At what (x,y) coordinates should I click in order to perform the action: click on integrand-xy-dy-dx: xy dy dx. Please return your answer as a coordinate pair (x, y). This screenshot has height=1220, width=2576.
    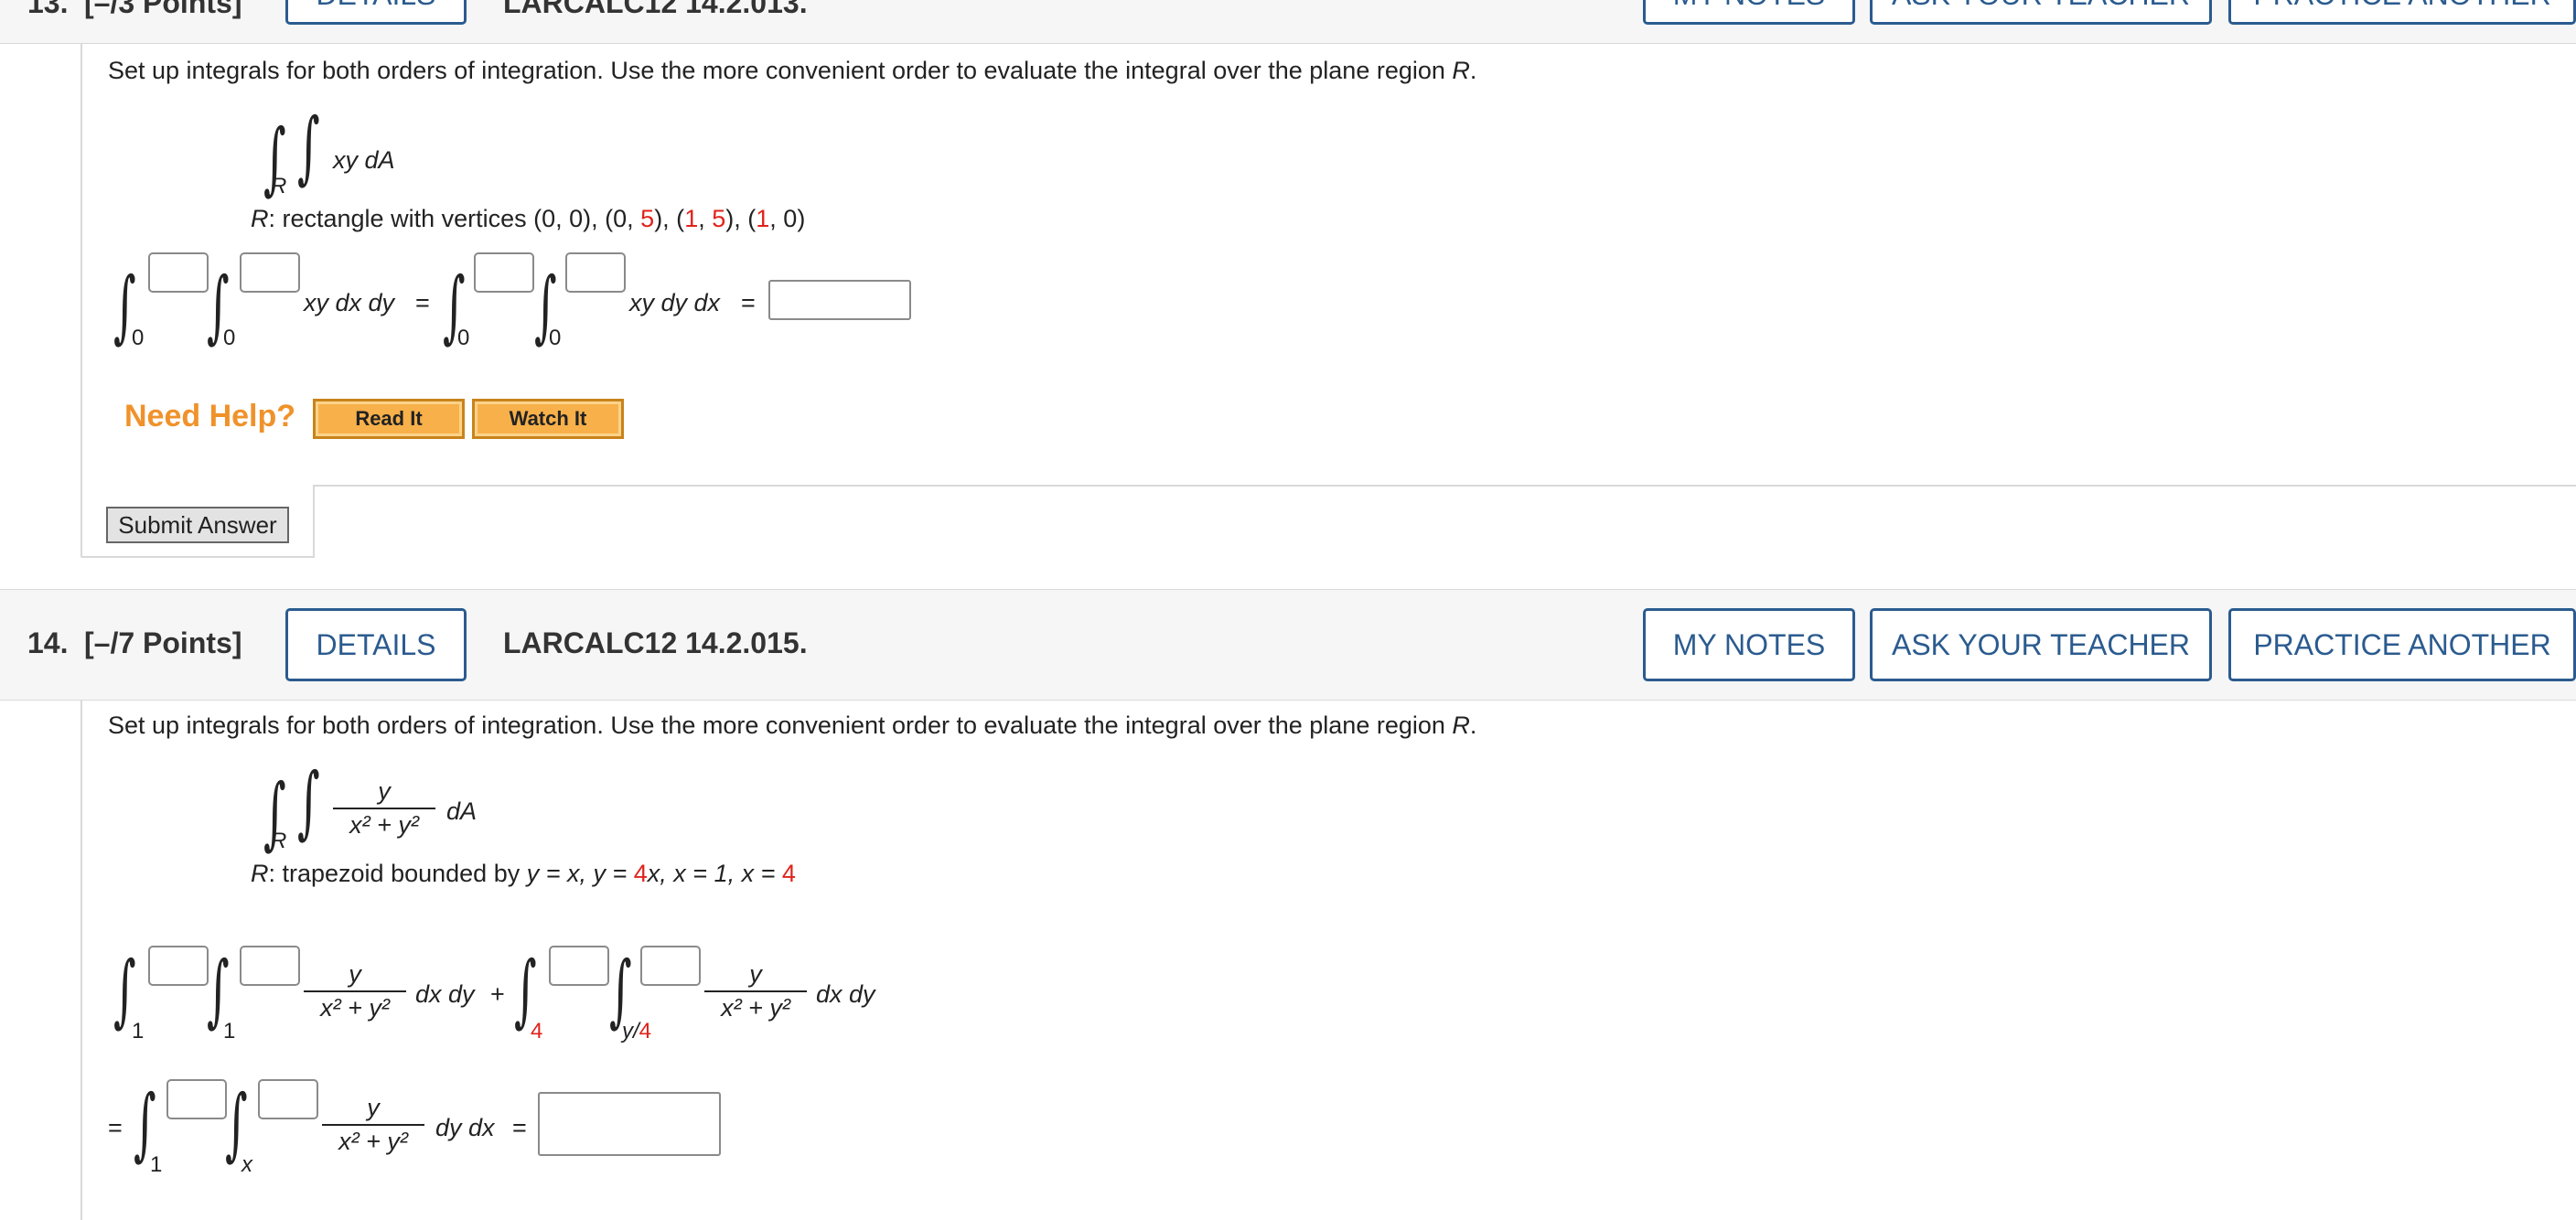
    Looking at the image, I should click on (675, 302).